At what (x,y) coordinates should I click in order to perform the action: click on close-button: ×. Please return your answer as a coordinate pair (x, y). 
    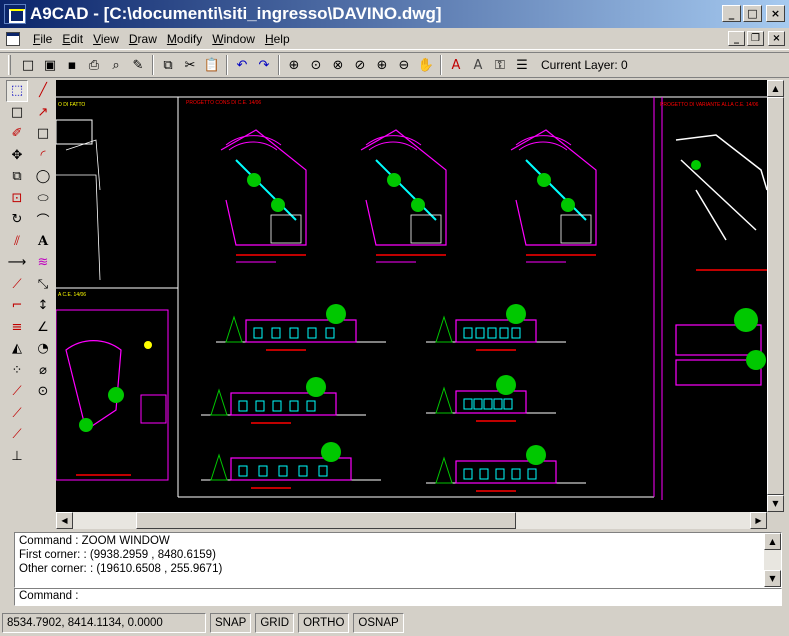
    Looking at the image, I should click on (775, 13).